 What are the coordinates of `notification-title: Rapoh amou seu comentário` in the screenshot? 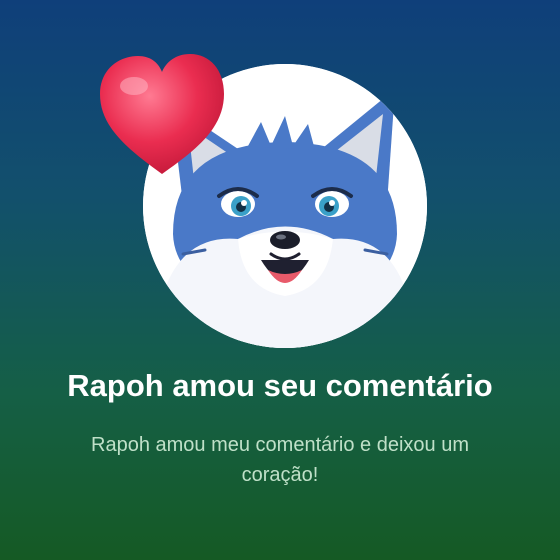 It's located at (280, 385).